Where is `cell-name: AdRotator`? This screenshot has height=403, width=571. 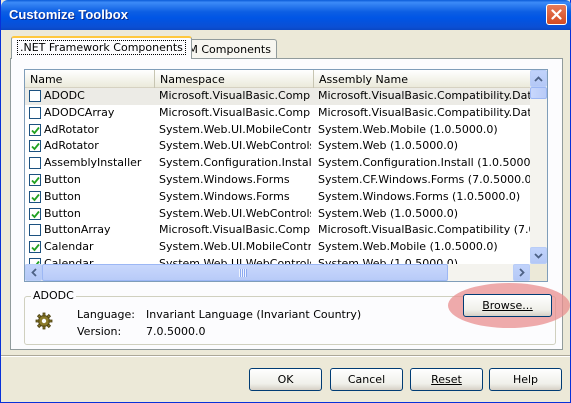
cell-name: AdRotator is located at coordinates (71, 129).